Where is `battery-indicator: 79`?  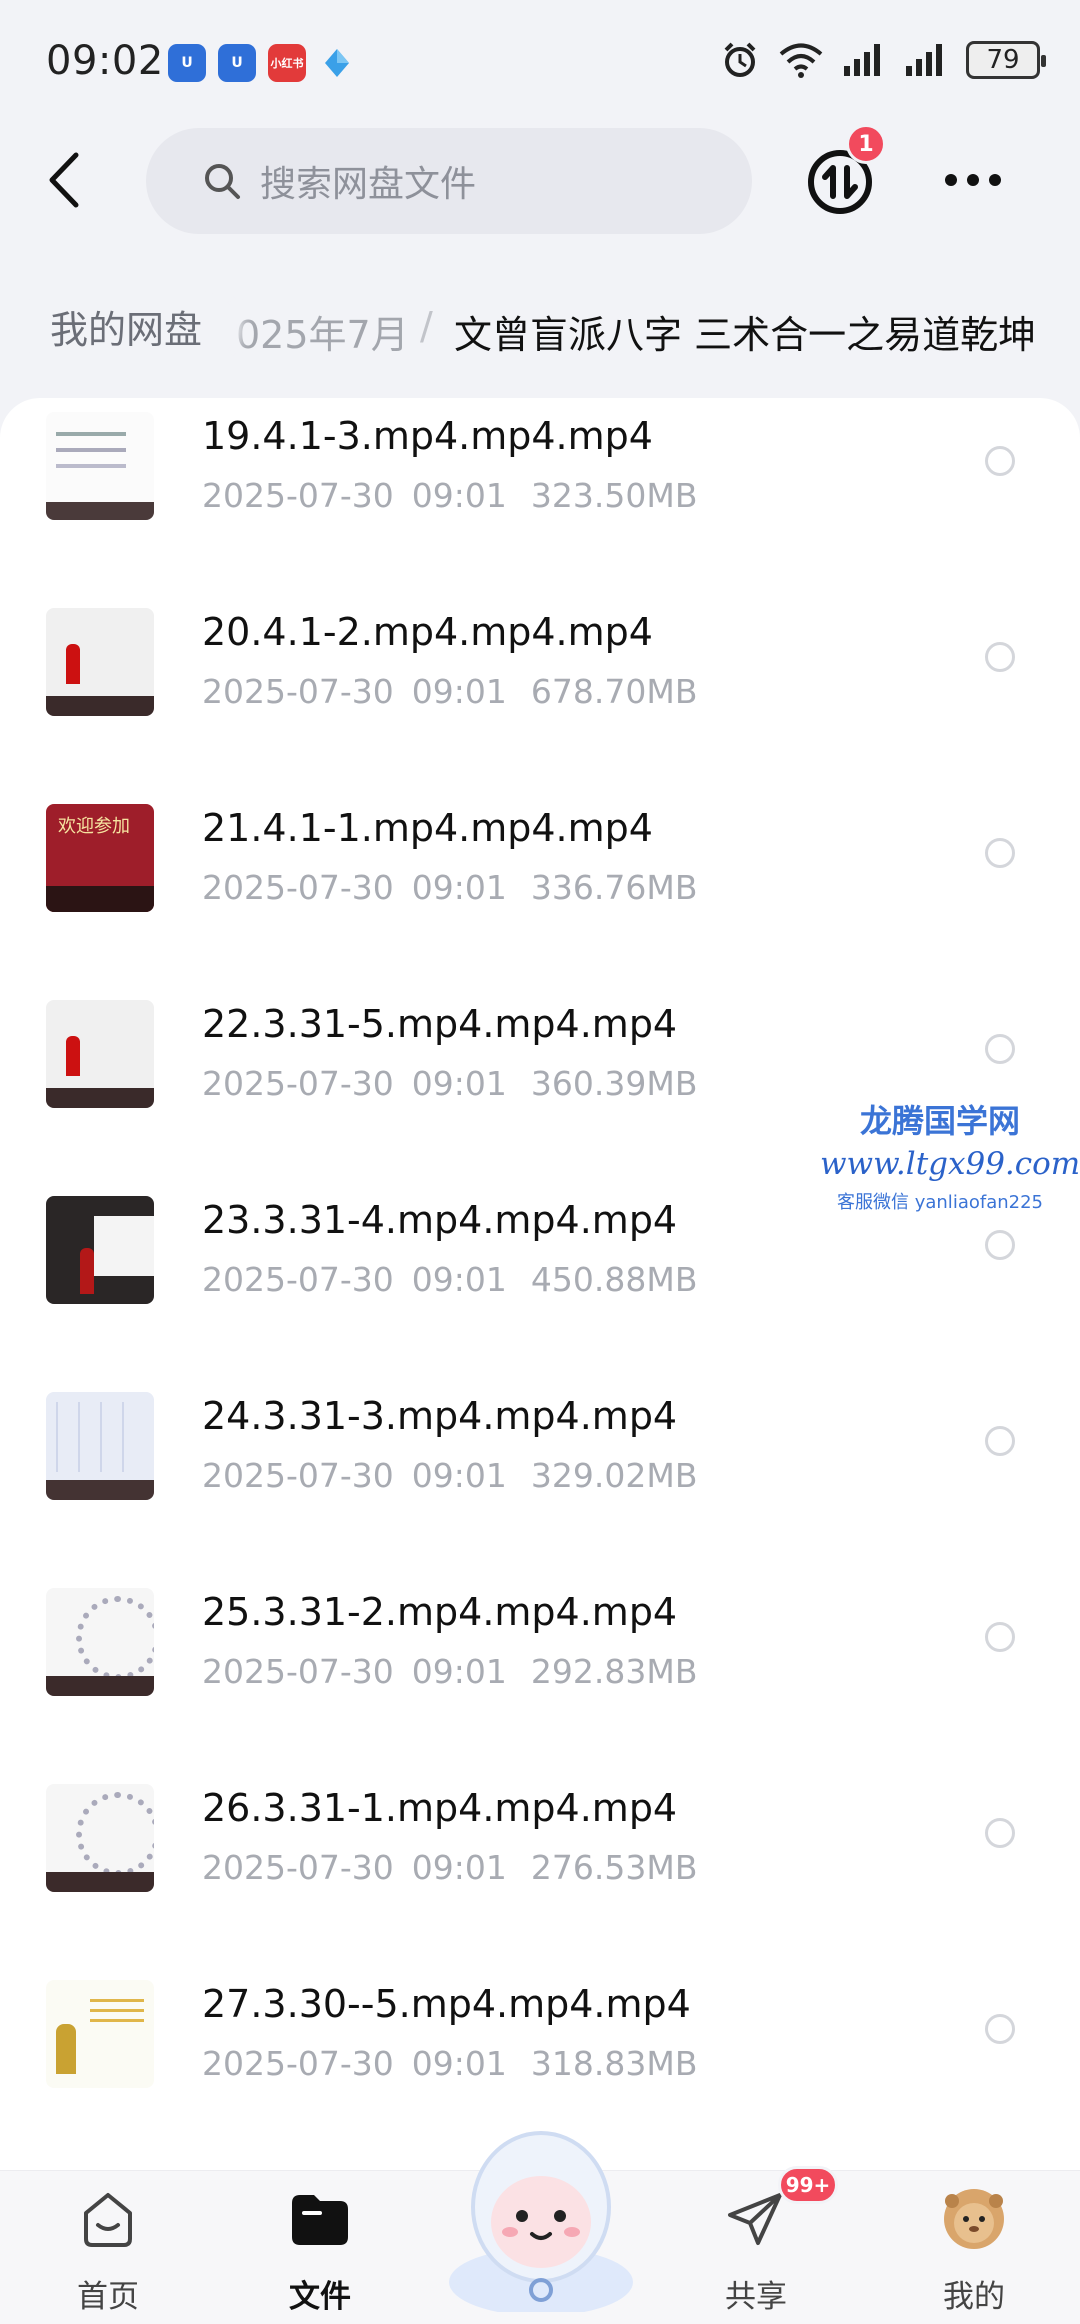
battery-indicator: 79 is located at coordinates (1006, 60).